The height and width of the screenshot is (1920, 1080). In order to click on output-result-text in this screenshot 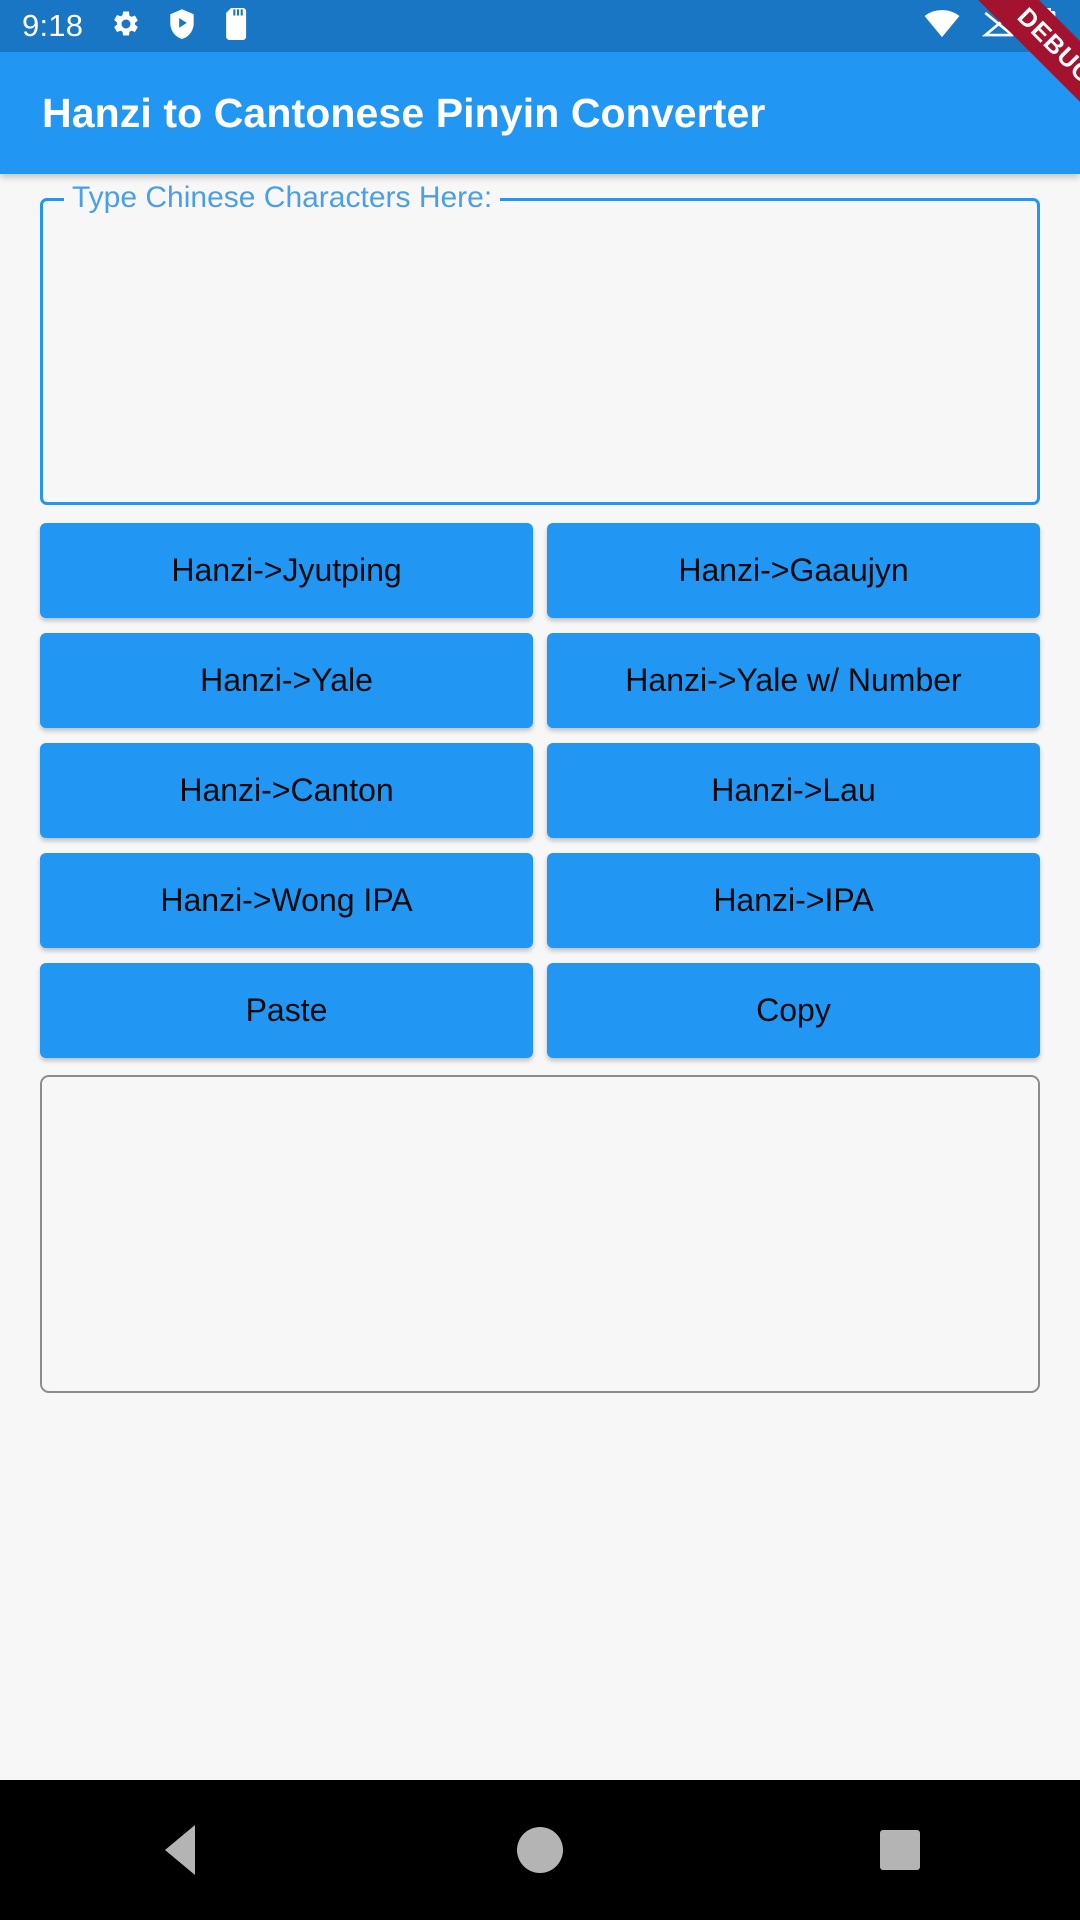, I will do `click(540, 1099)`.